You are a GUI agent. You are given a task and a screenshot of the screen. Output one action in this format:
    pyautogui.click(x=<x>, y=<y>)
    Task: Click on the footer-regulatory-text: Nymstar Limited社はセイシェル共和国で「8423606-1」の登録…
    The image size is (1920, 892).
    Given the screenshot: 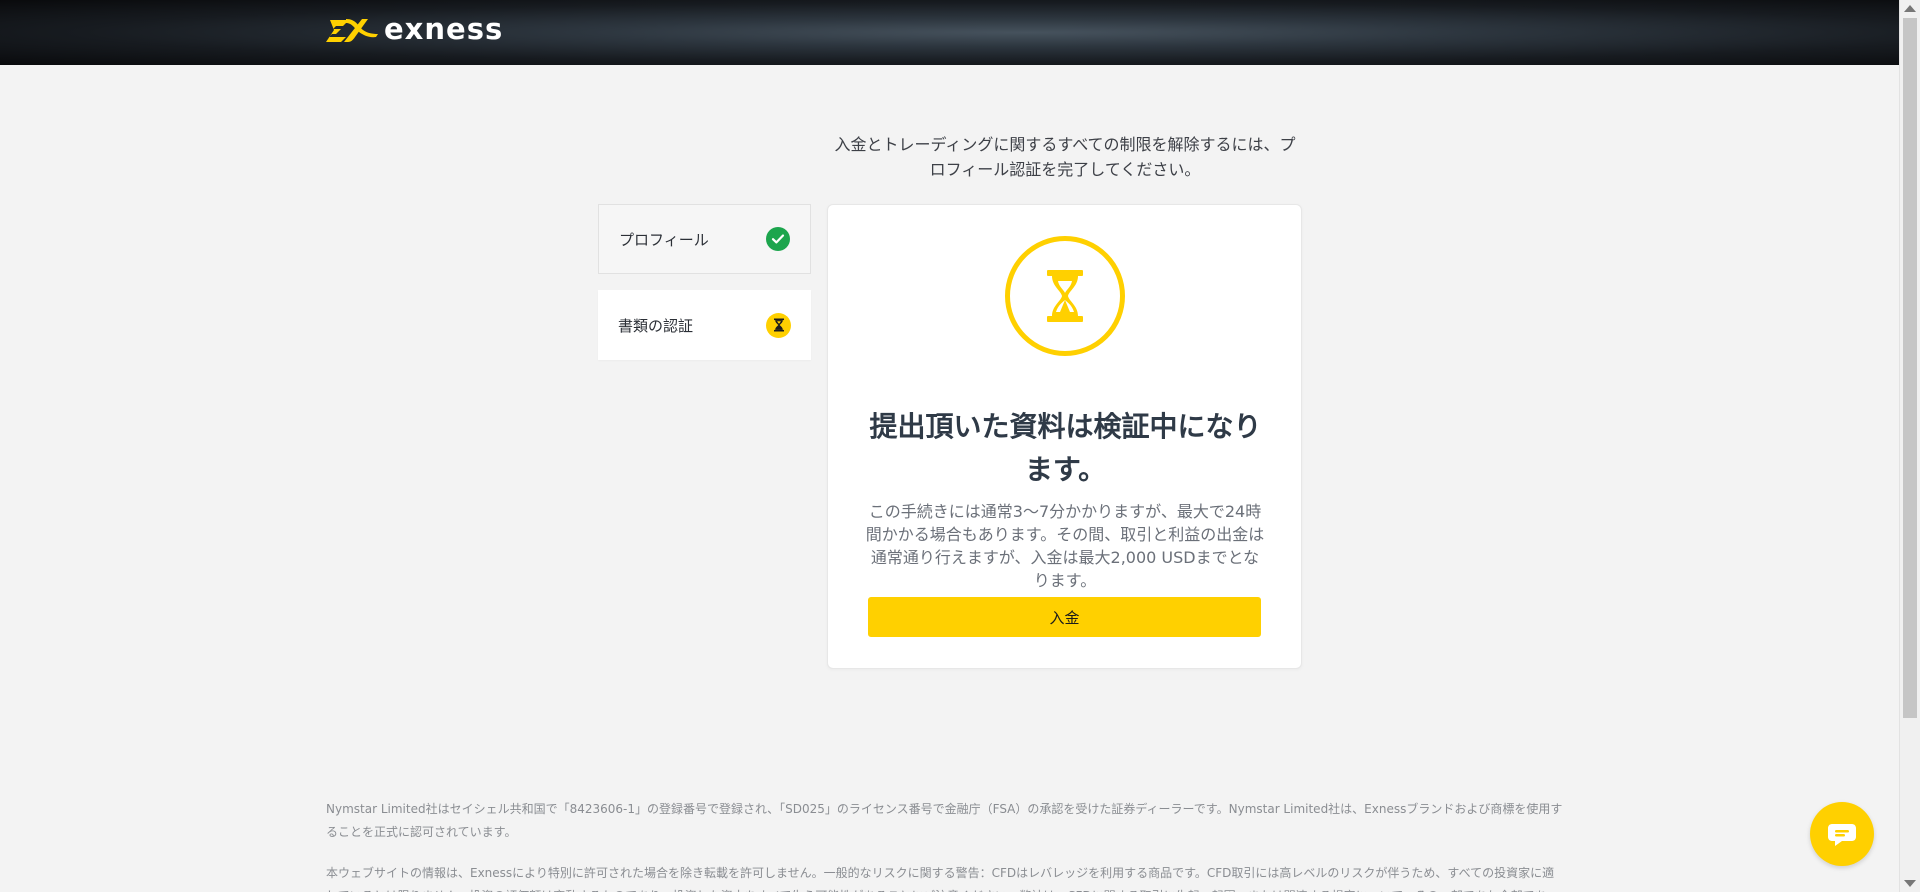 What is the action you would take?
    pyautogui.click(x=944, y=820)
    